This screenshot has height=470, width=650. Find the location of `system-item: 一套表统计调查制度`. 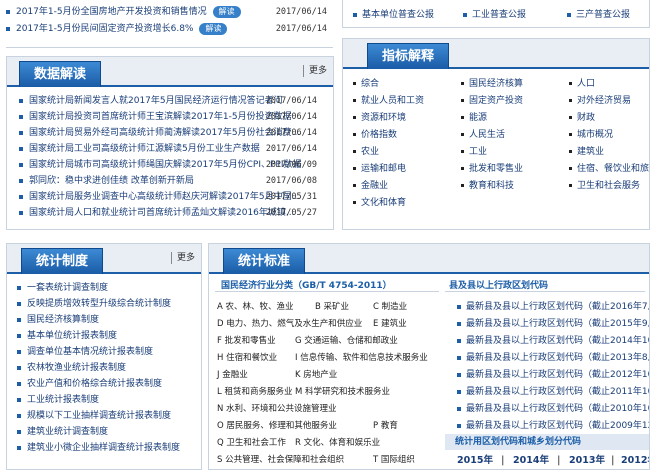

system-item: 一套表统计调查制度 is located at coordinates (104, 288).